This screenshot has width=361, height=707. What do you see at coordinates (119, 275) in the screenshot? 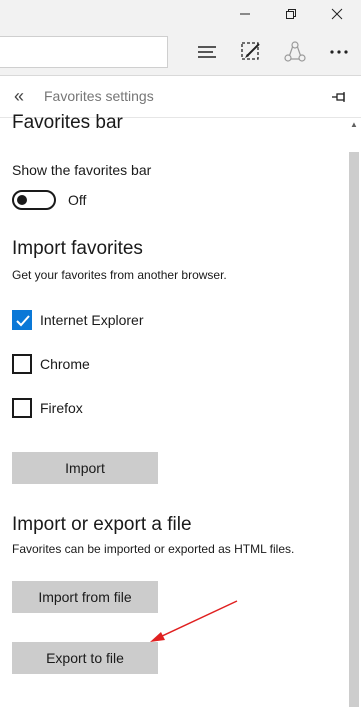
I see `import-favorites-description: Get your favorites from another browser.` at bounding box center [119, 275].